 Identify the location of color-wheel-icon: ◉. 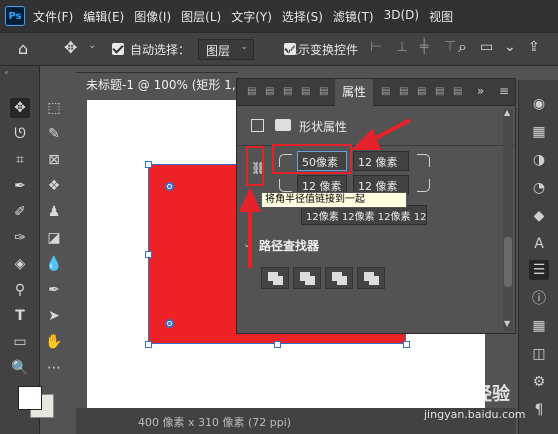
(539, 104).